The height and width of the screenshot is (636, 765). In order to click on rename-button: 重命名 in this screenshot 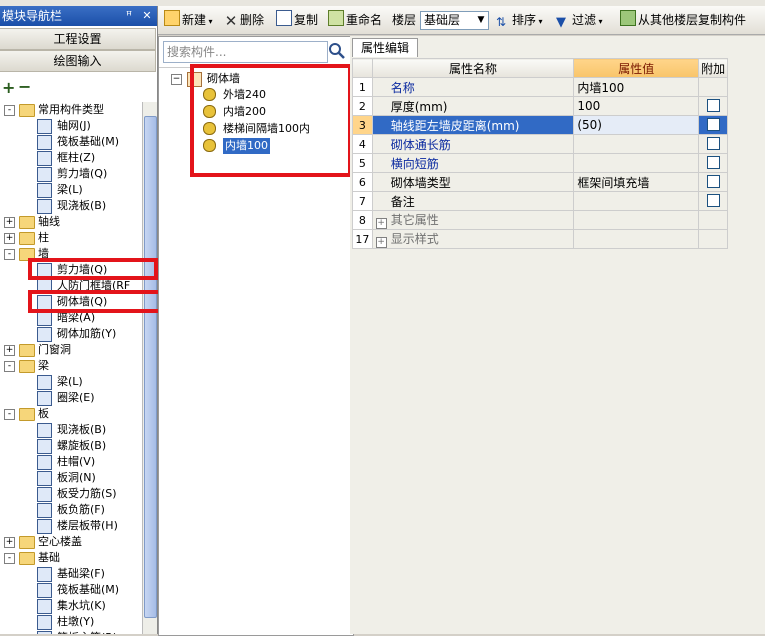, I will do `click(355, 20)`.